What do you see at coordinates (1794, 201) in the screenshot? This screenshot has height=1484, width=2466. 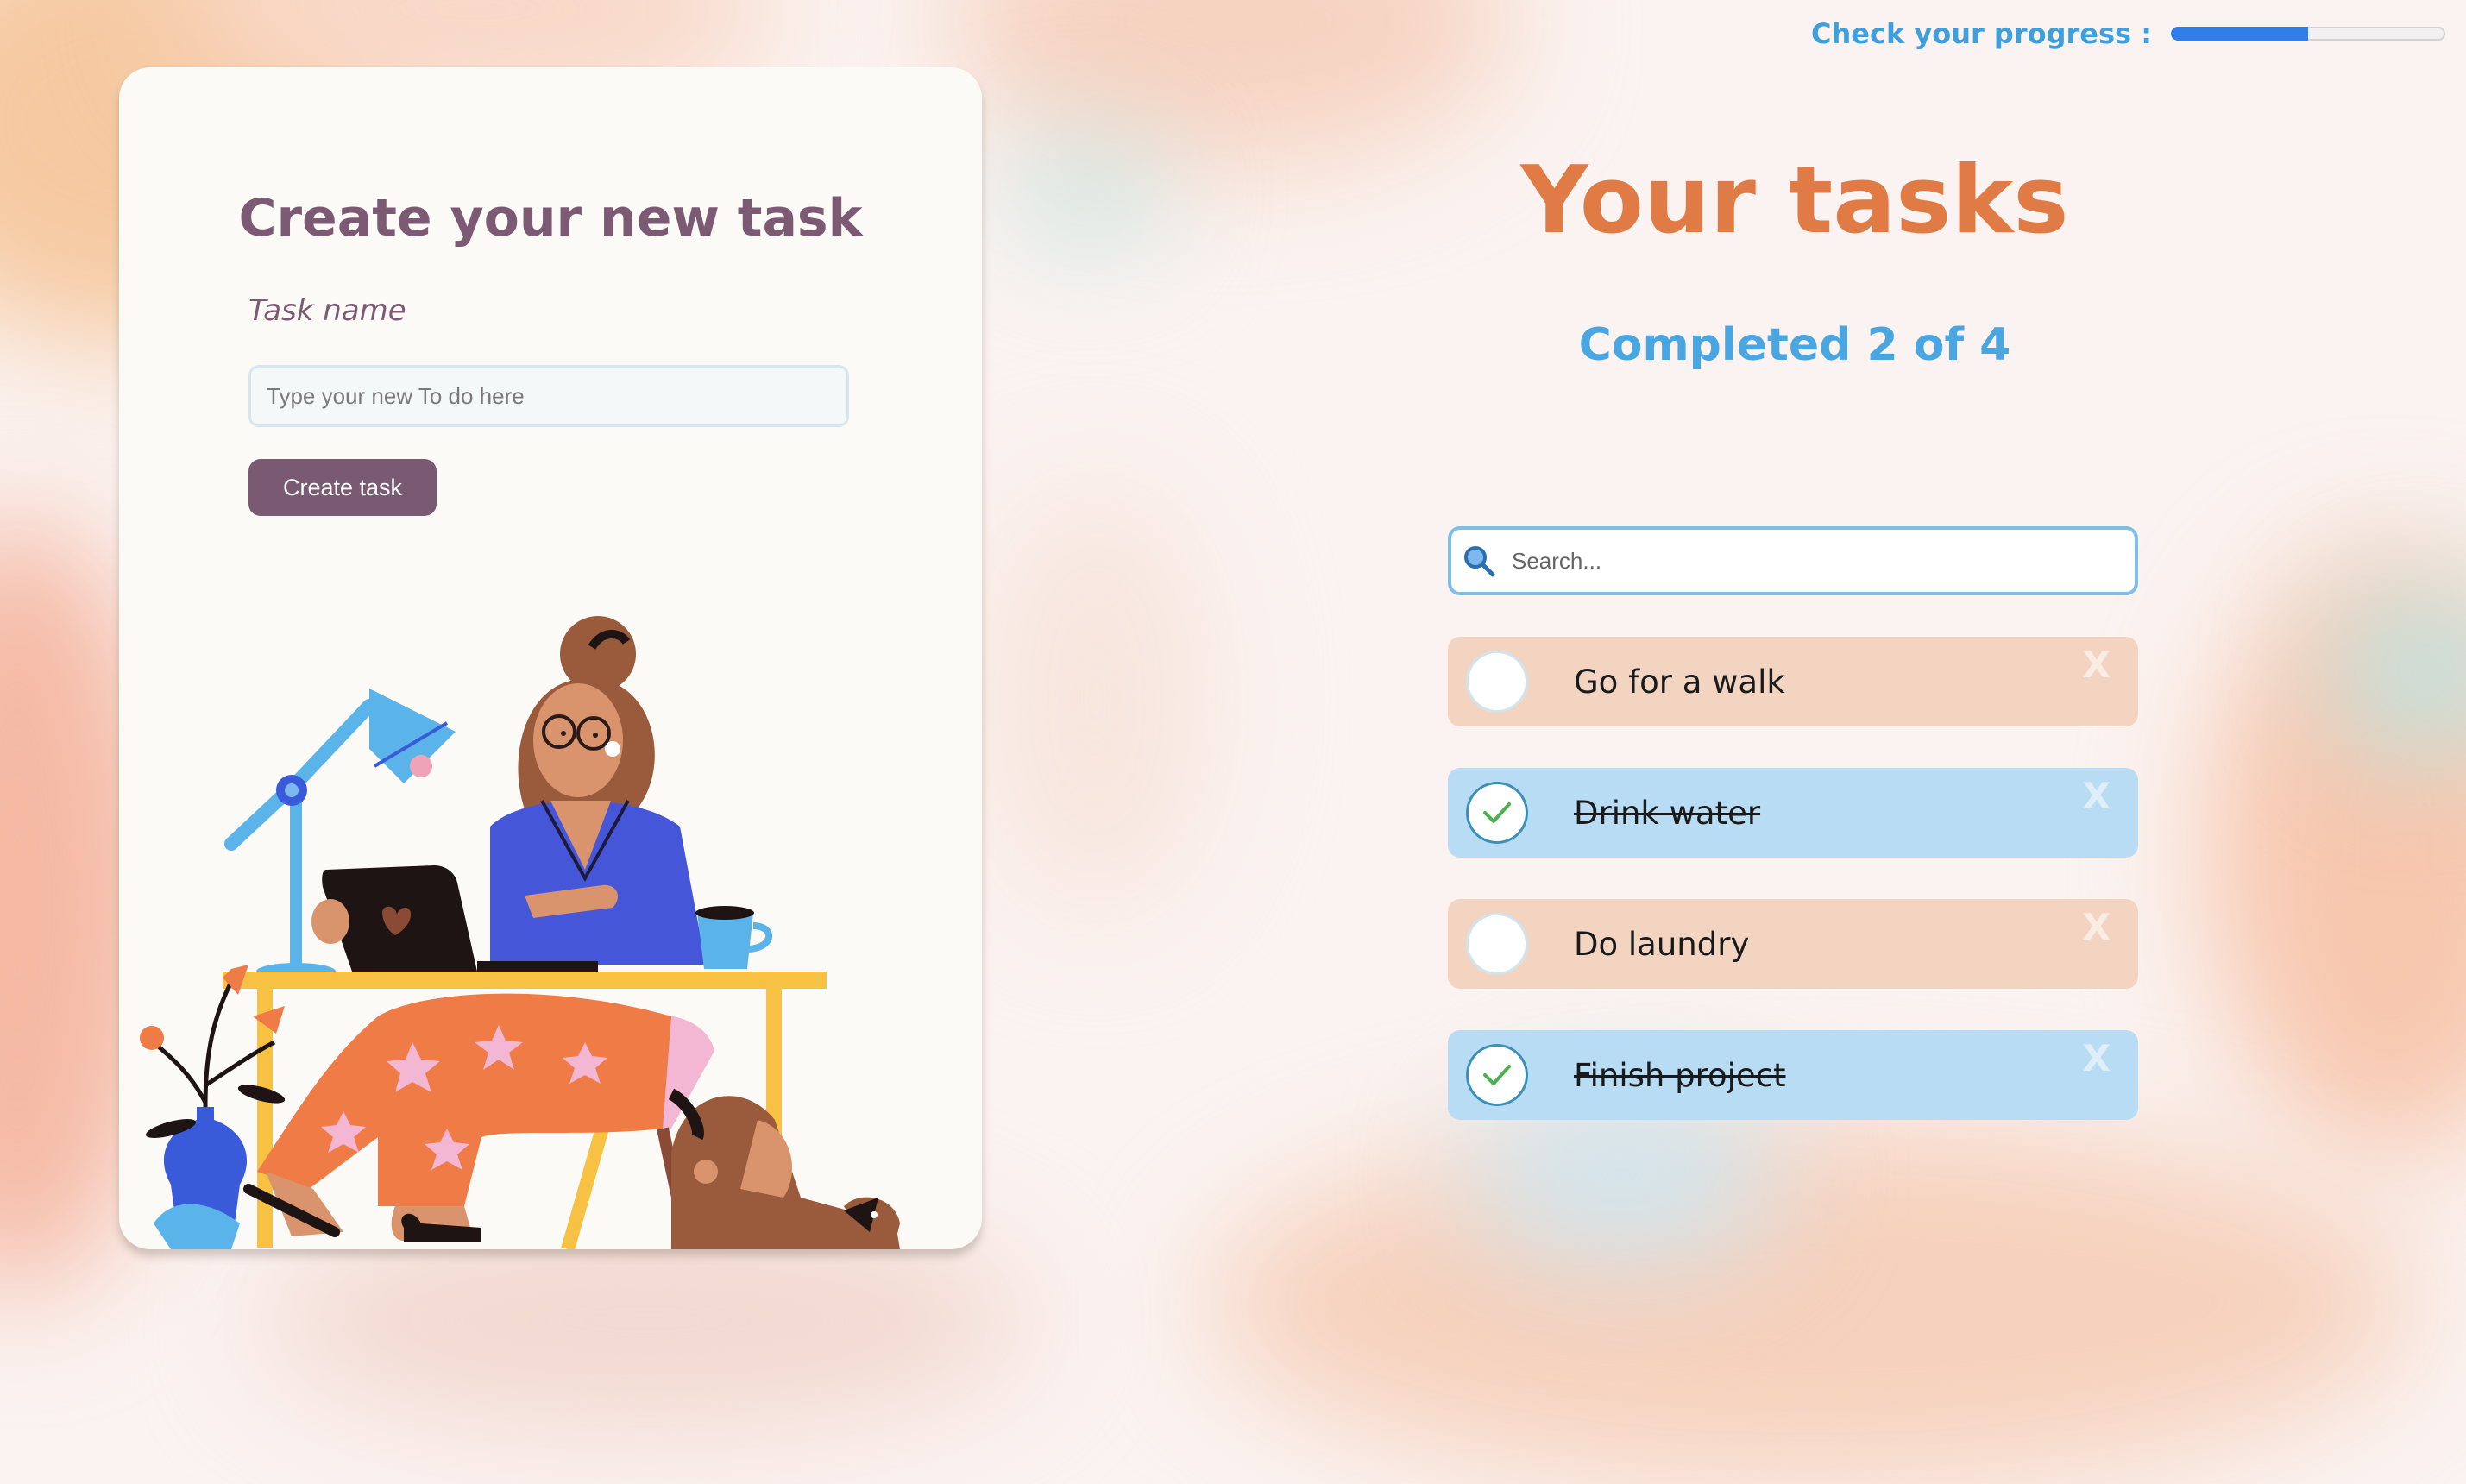 I see `tasks-heading: Your tasks` at bounding box center [1794, 201].